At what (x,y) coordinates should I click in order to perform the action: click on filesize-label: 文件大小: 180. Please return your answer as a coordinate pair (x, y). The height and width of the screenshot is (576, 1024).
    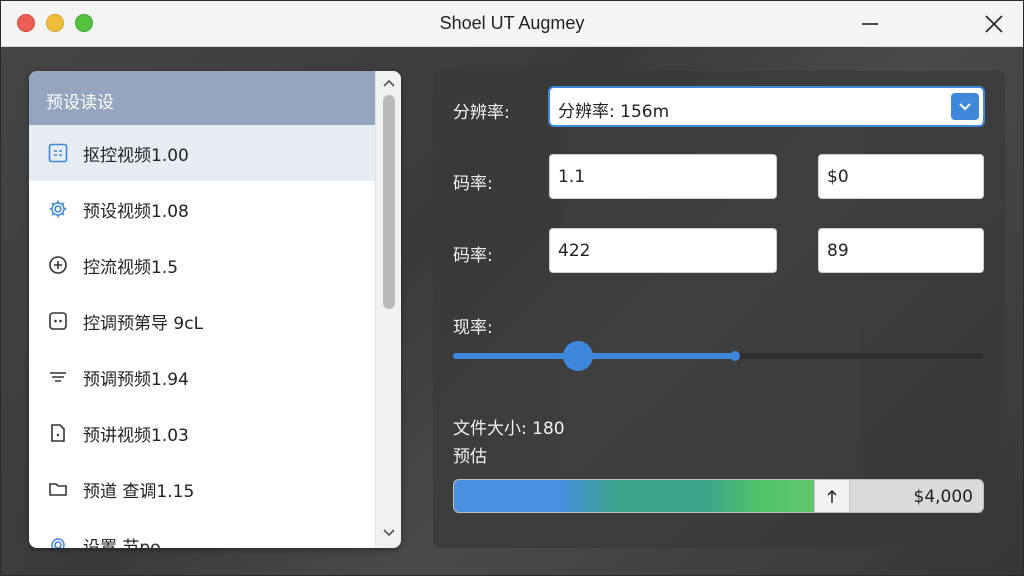
    Looking at the image, I should click on (509, 429).